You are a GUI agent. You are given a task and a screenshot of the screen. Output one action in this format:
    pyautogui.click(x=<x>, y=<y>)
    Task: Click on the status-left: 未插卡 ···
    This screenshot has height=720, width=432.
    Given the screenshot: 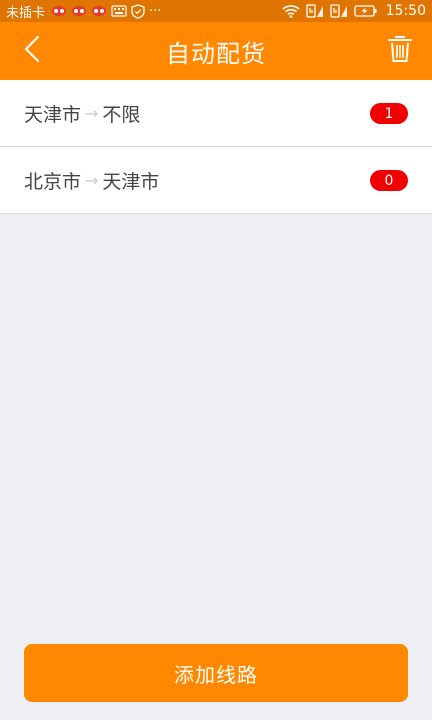 What is the action you would take?
    pyautogui.click(x=144, y=11)
    